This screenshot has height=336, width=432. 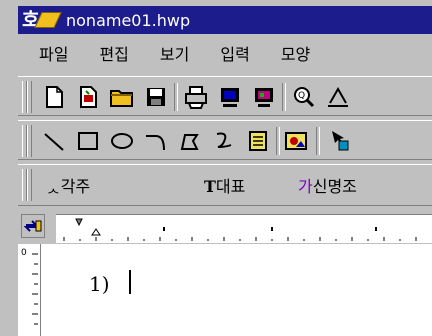 What do you see at coordinates (174, 53) in the screenshot?
I see `menu-view: 보기` at bounding box center [174, 53].